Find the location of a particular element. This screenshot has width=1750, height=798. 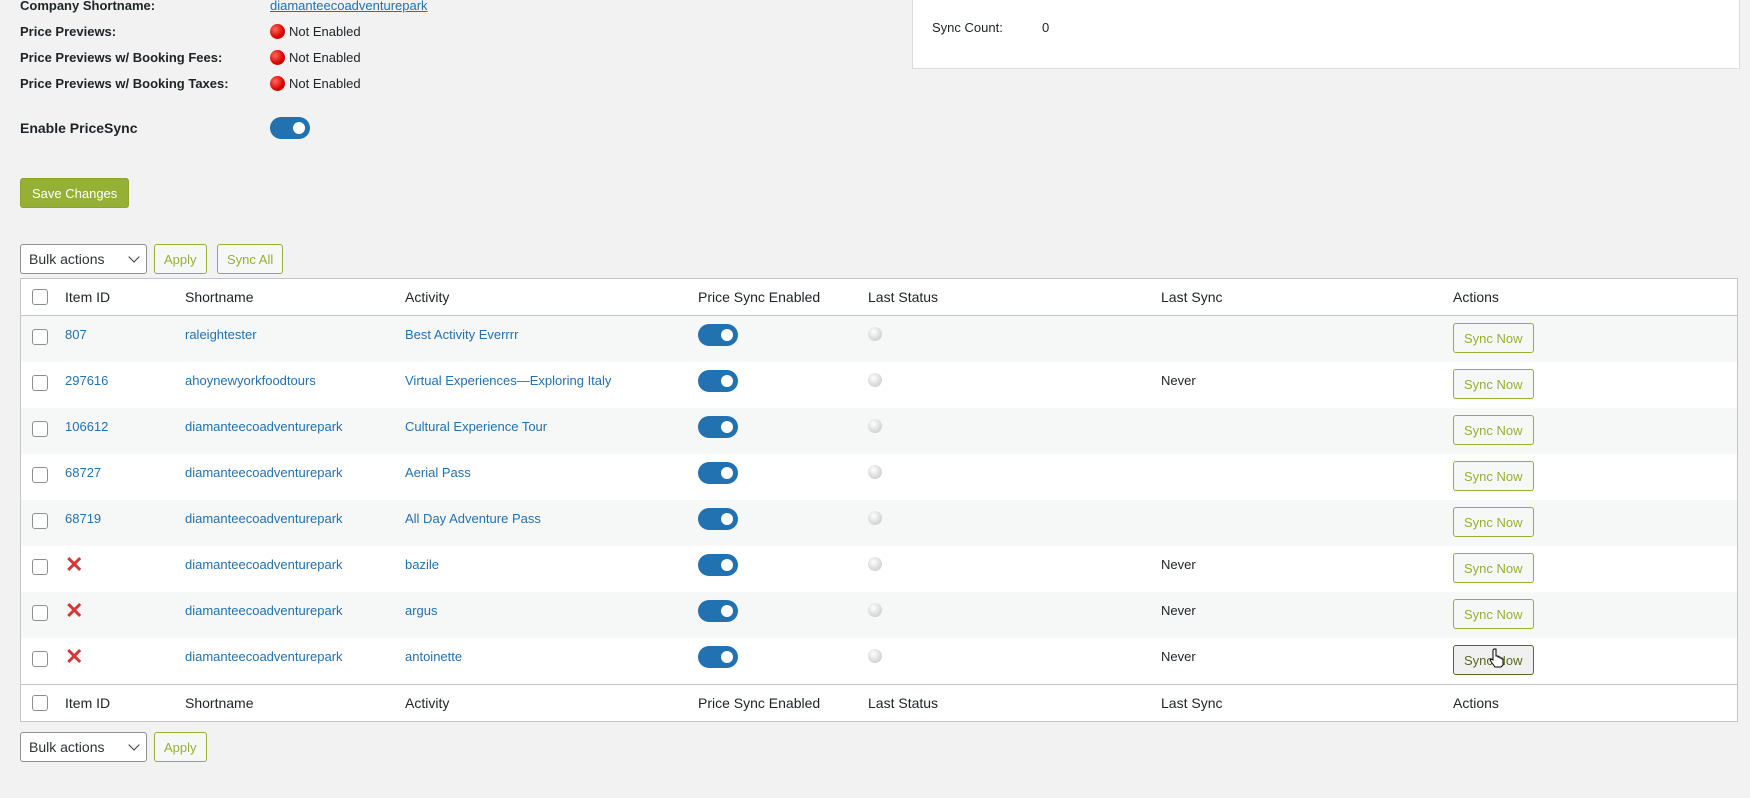

activity-link: Best Activity Everrrr is located at coordinates (461, 334).